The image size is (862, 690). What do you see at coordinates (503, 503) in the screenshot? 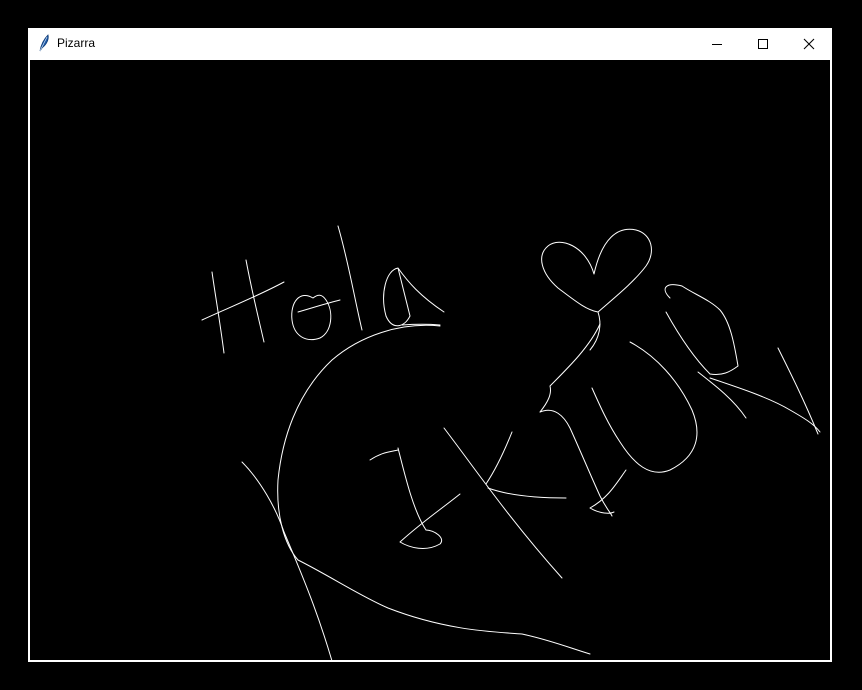
I see `stroke-k-long` at bounding box center [503, 503].